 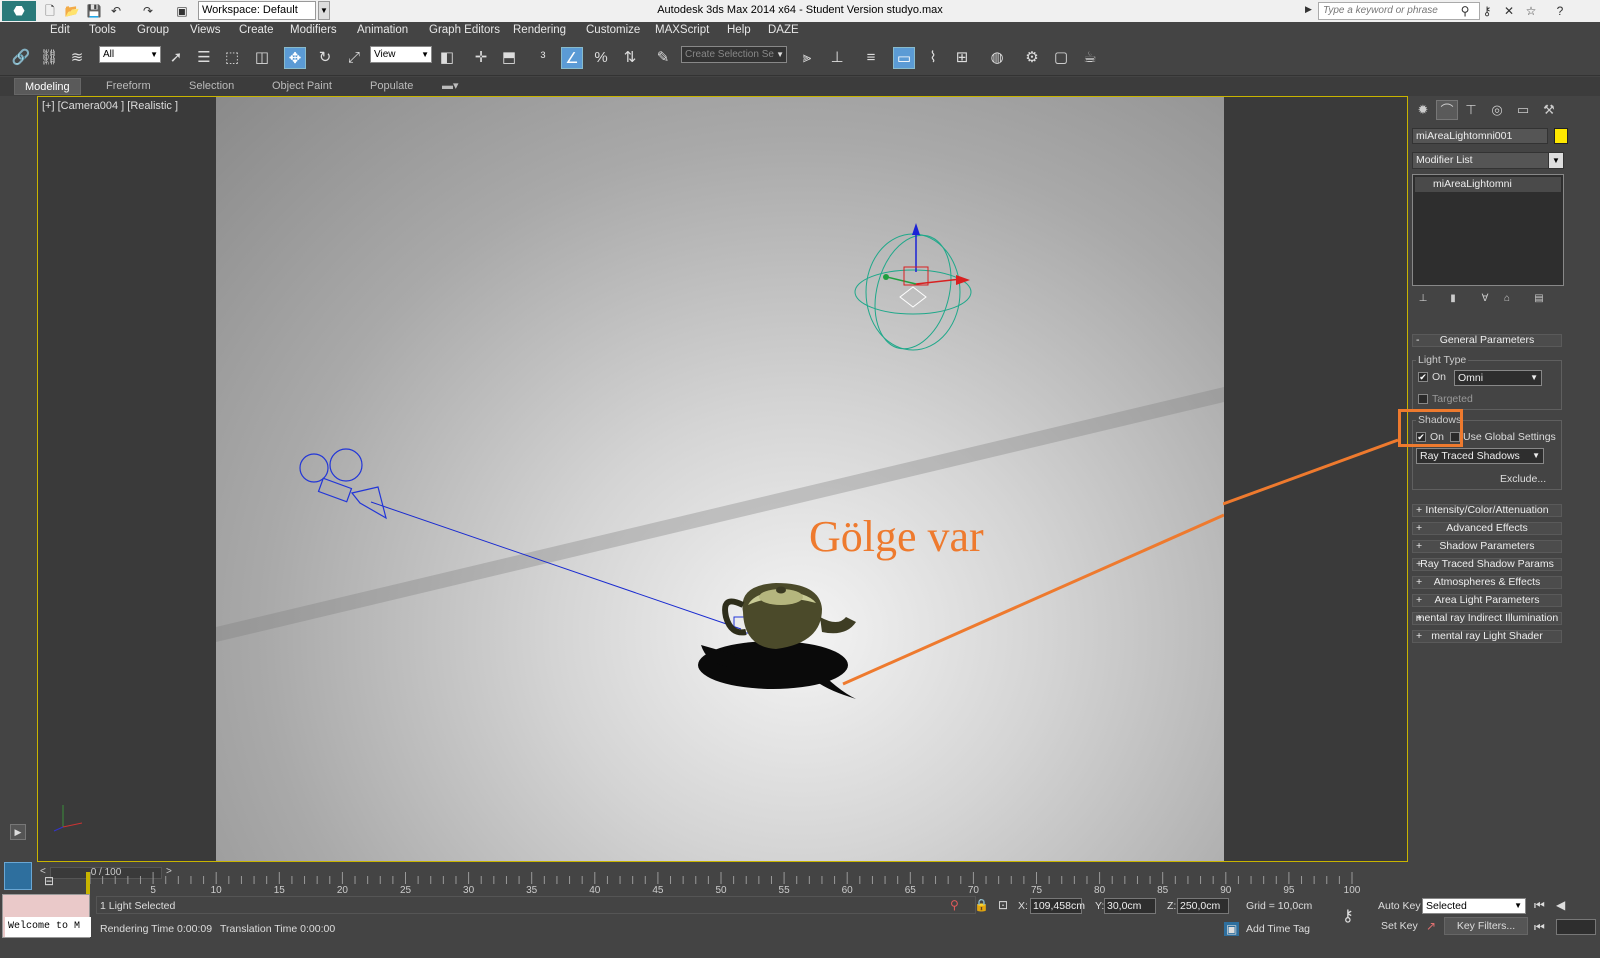 What do you see at coordinates (1455, 437) in the screenshot?
I see `use-global-settings-checkbox` at bounding box center [1455, 437].